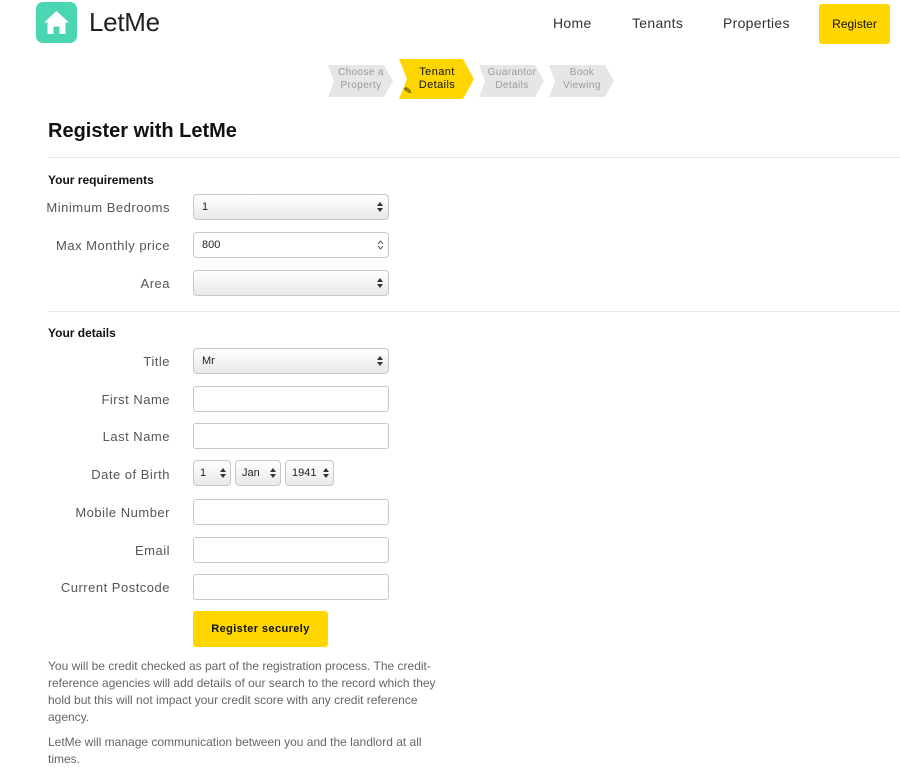 Image resolution: width=900 pixels, height=772 pixels. I want to click on step-line1: Book, so click(582, 72).